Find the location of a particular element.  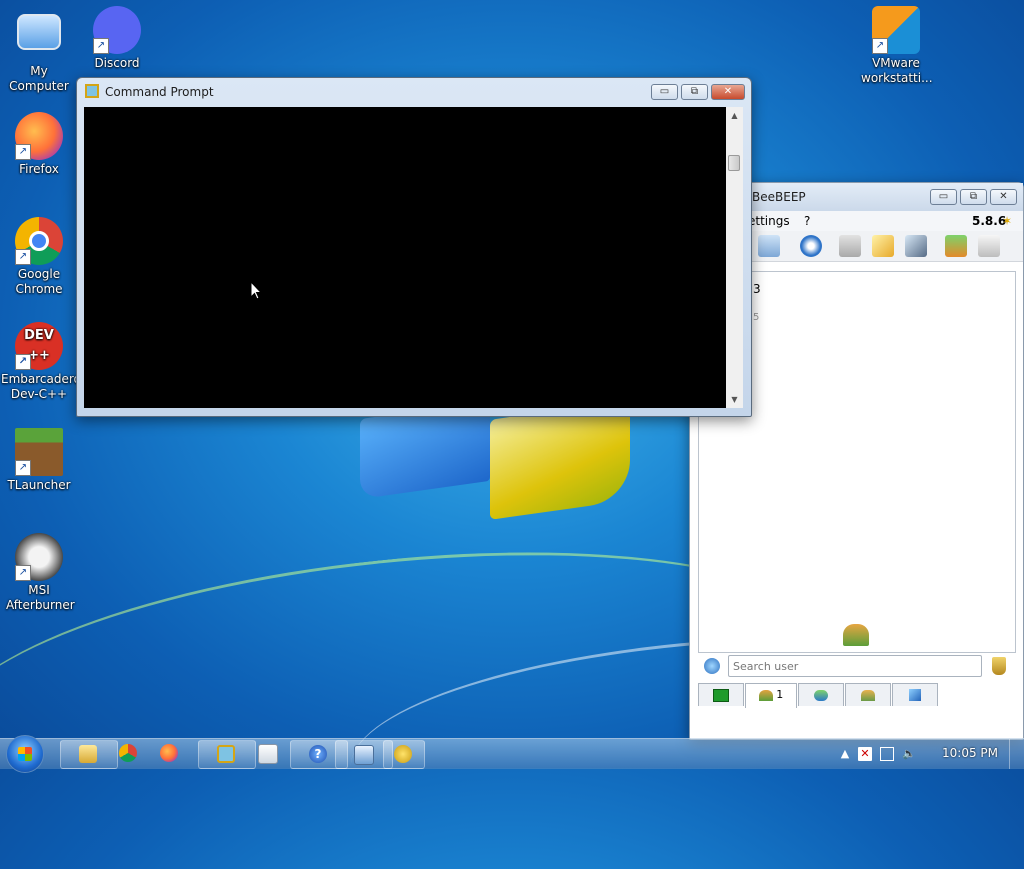

taskbar-clock: 10:05 PM is located at coordinates (970, 753).